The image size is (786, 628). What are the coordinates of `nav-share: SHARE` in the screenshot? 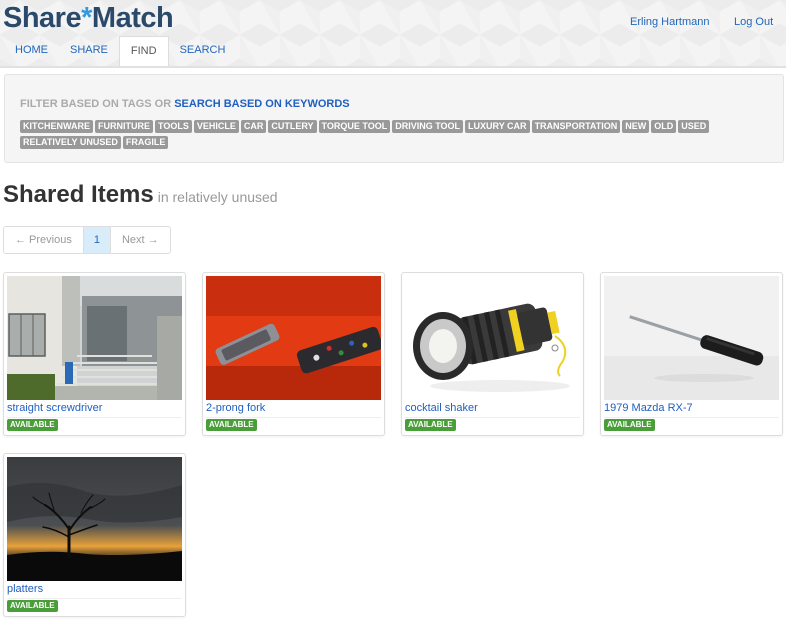 It's located at (89, 50).